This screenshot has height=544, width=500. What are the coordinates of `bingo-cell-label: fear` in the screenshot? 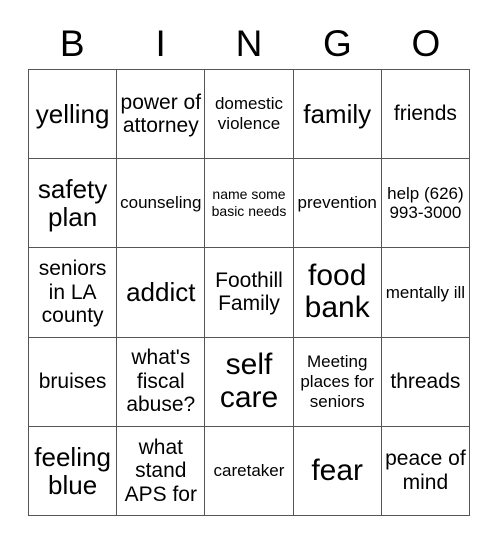 It's located at (337, 470).